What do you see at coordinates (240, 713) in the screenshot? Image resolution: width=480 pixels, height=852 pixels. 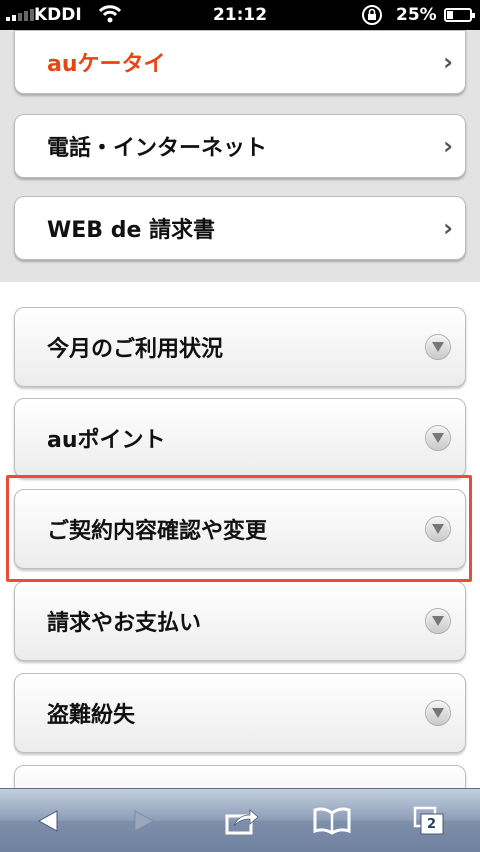 I see `menu-item-theft-loss: 盗難紛失` at bounding box center [240, 713].